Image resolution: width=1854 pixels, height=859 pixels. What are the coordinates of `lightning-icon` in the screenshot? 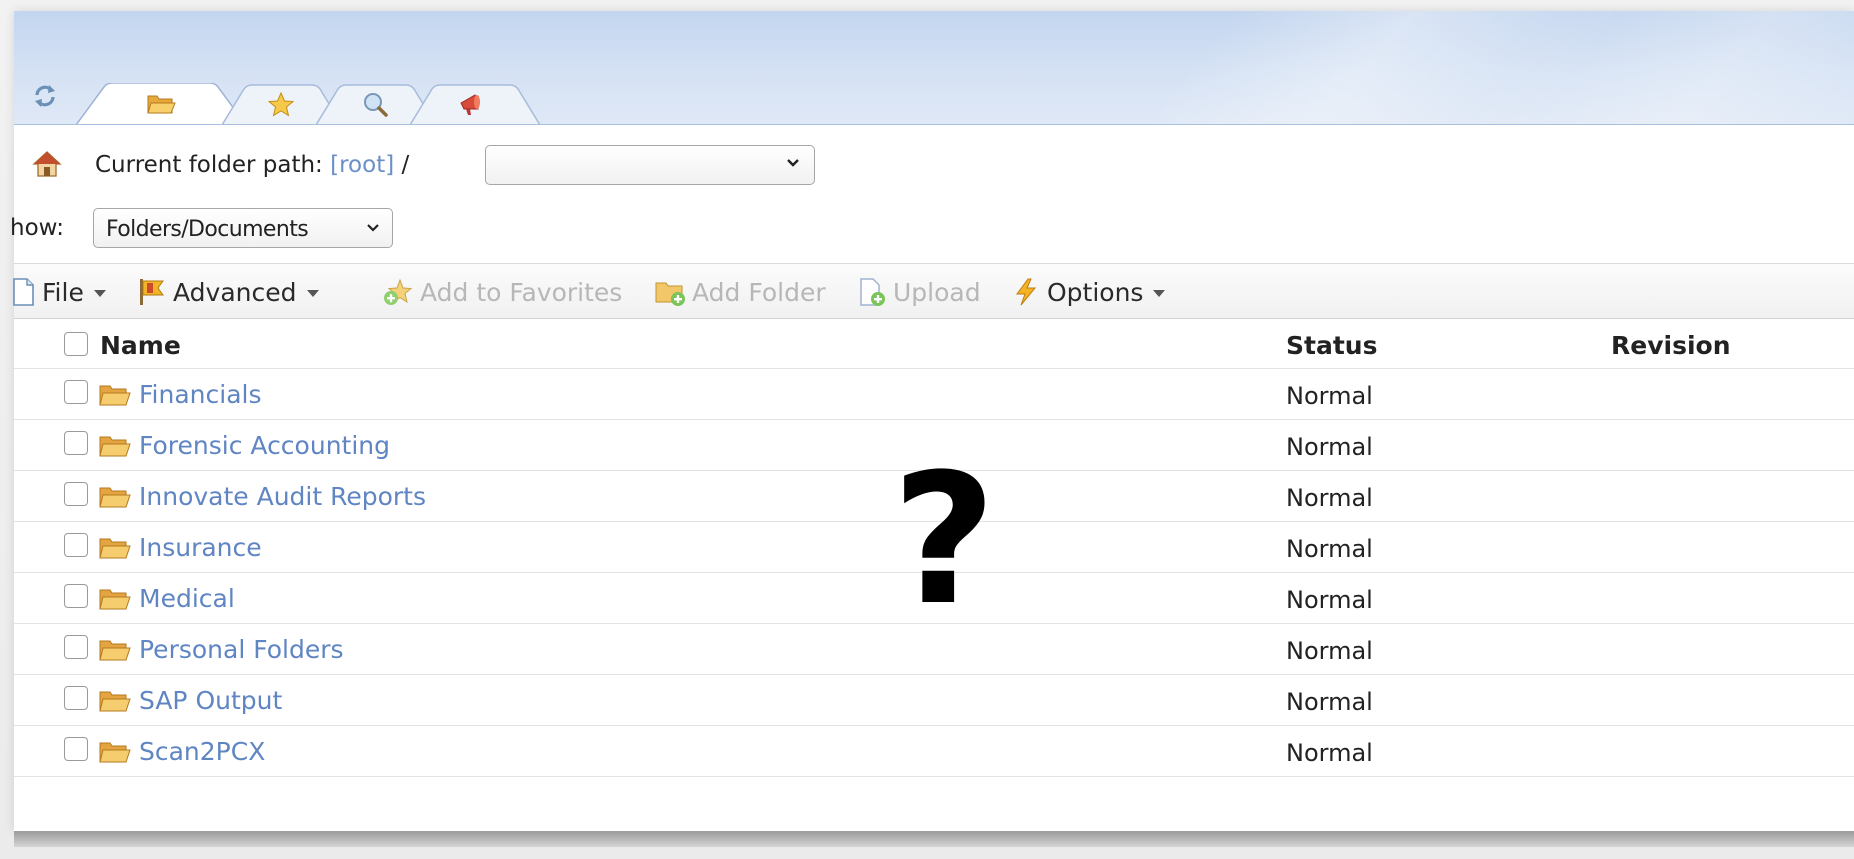 It's located at (1026, 292).